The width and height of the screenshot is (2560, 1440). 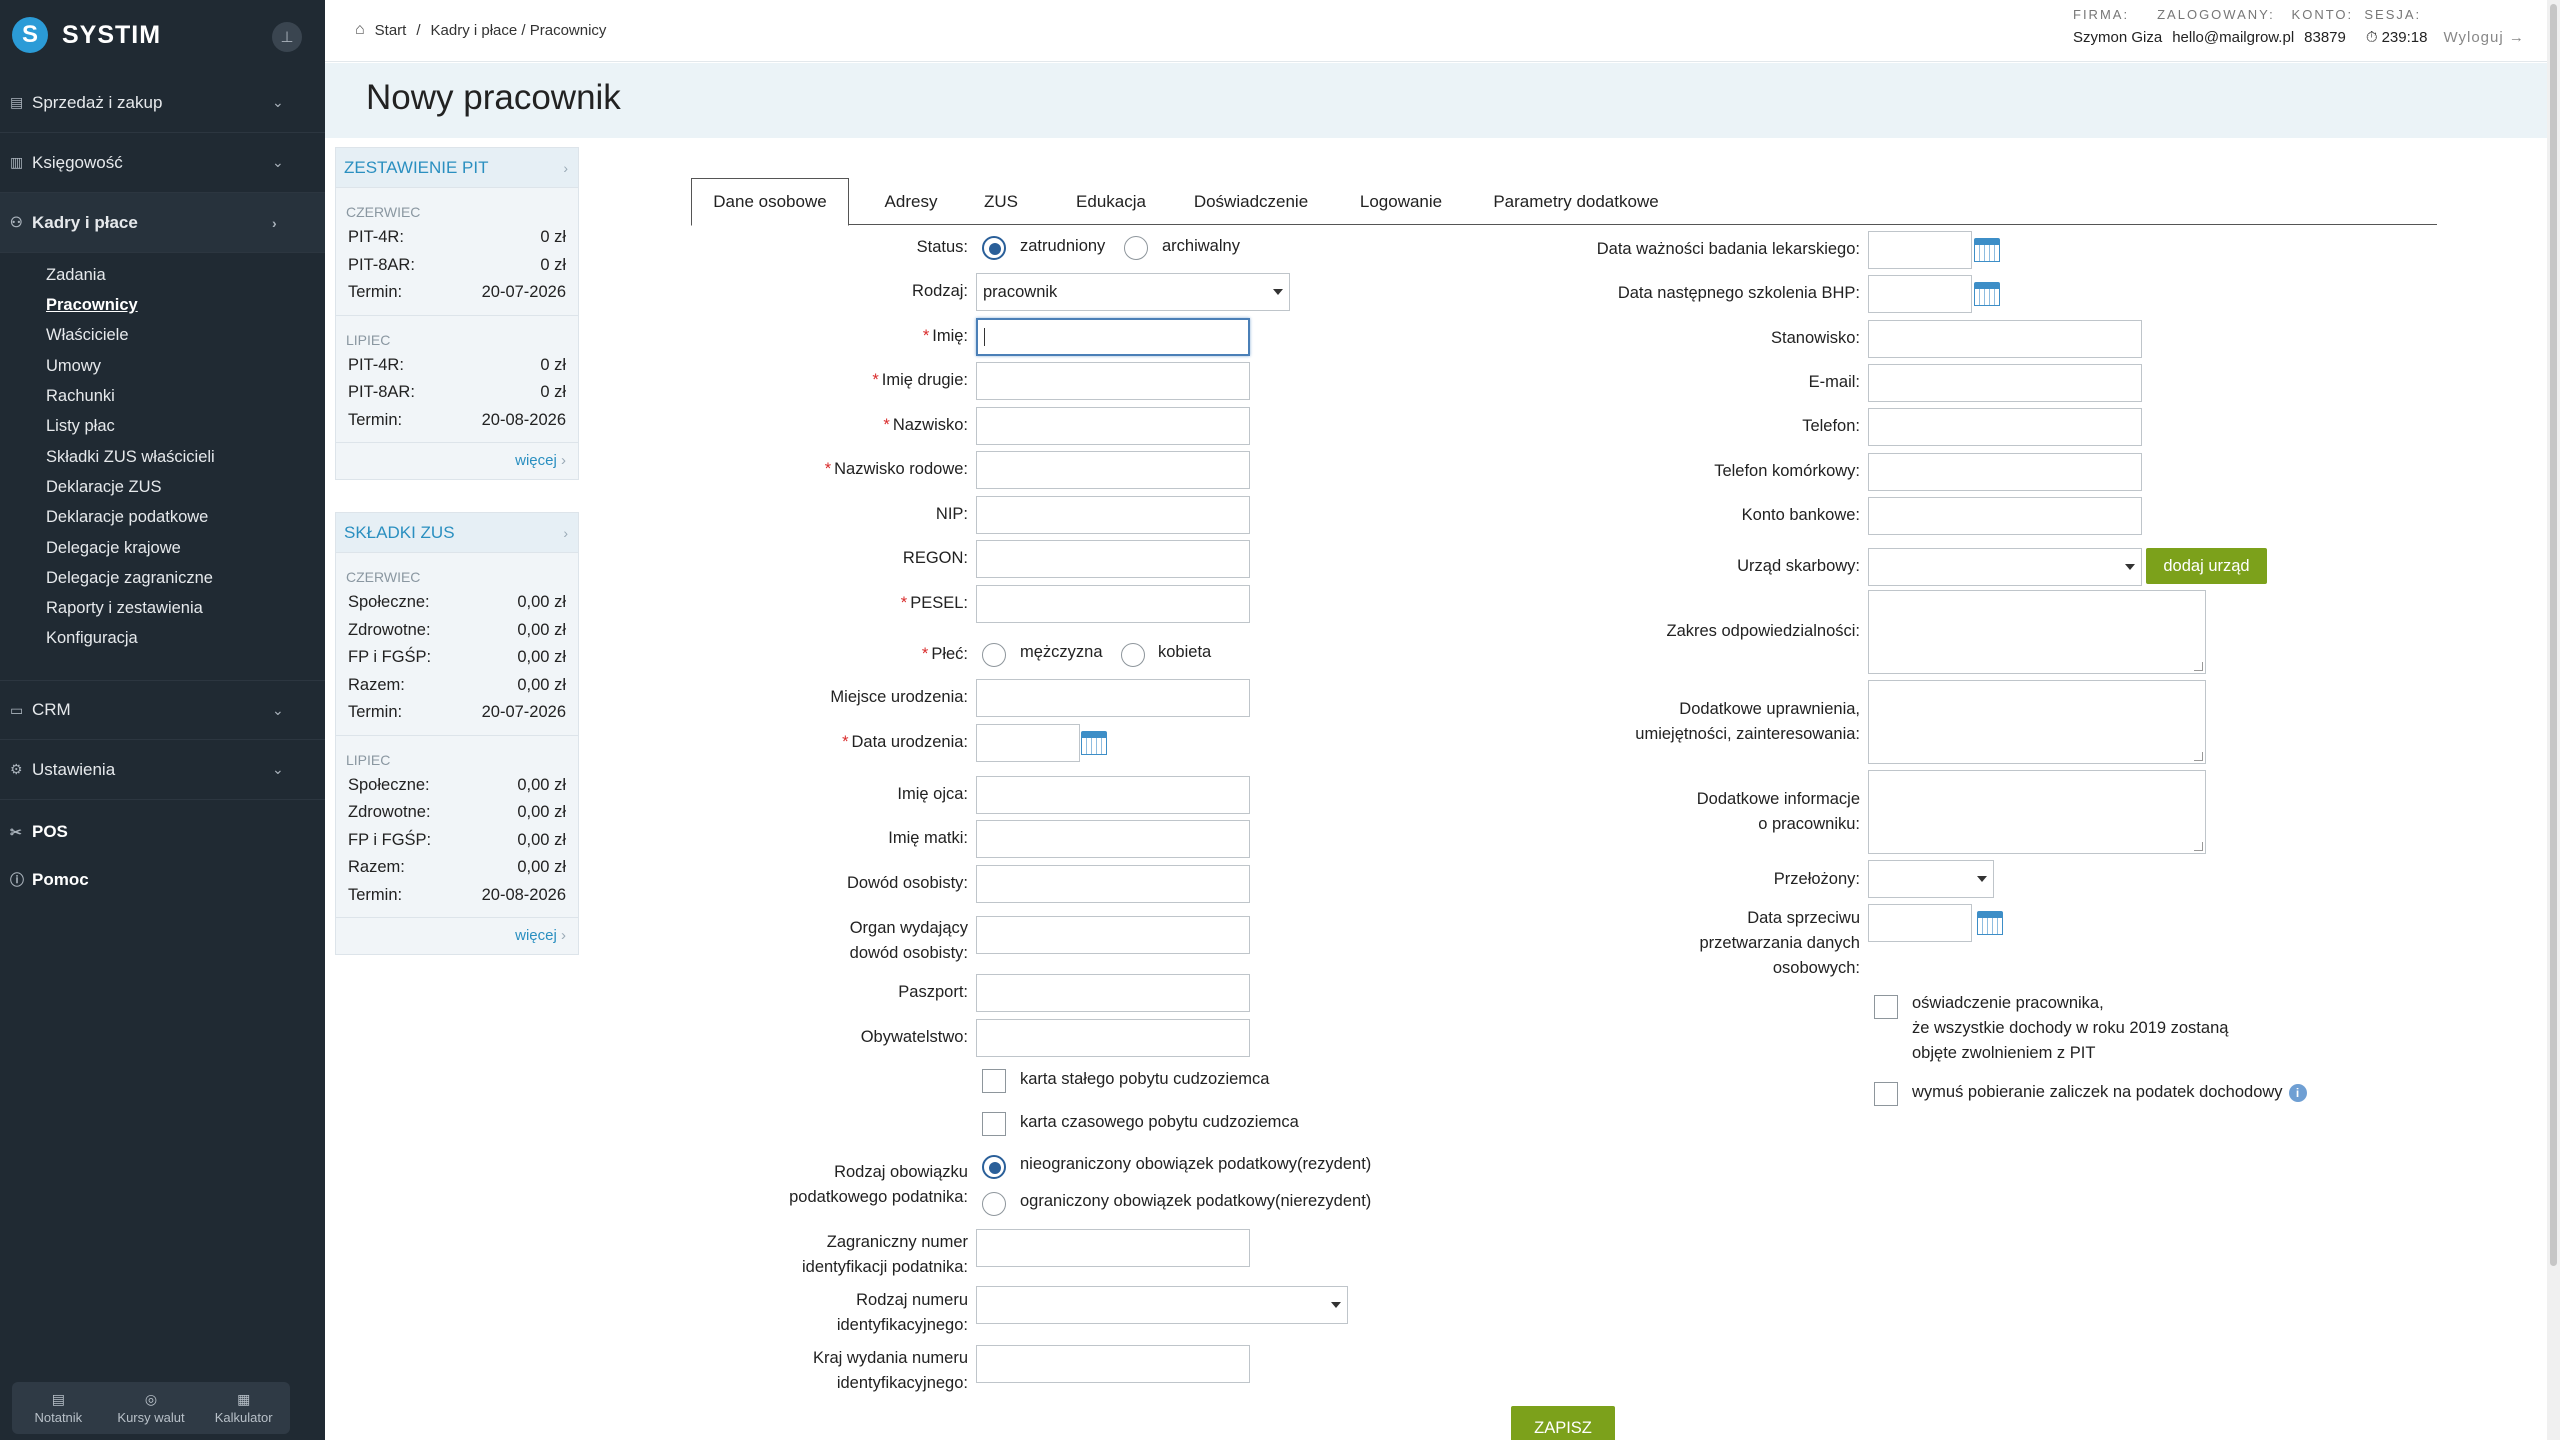 I want to click on tab-doswiadczenie: Doświadczenie, so click(x=1251, y=201).